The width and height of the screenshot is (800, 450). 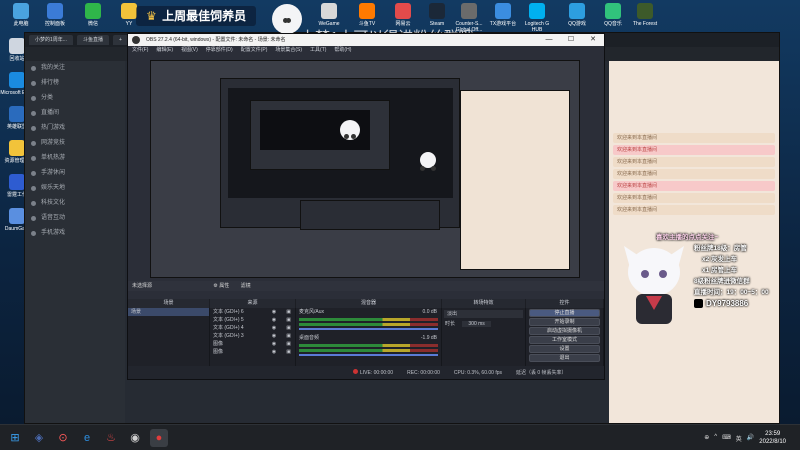 What do you see at coordinates (252, 312) in the screenshot?
I see `source-item: 文本 (GDI+) 6 ▣ ◉` at bounding box center [252, 312].